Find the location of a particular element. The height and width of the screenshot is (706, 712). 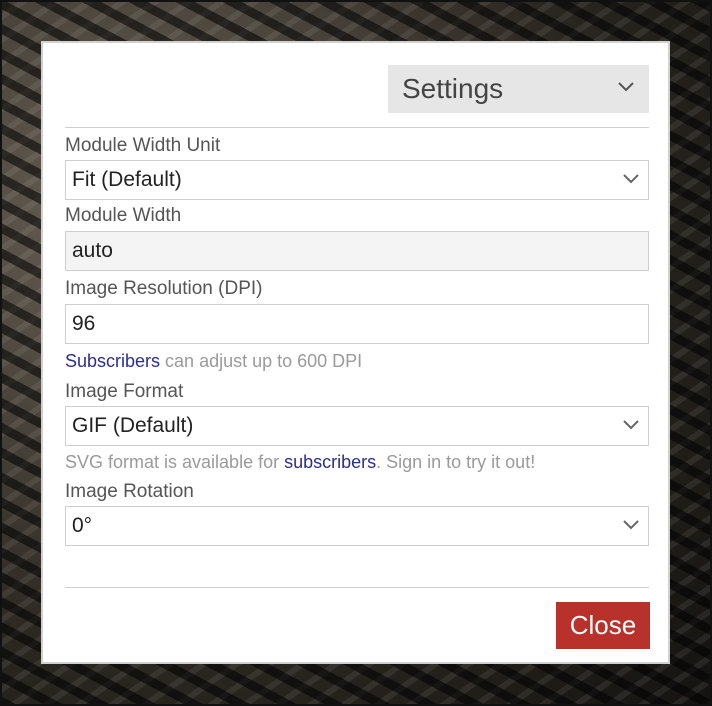

footer-divider is located at coordinates (357, 587).